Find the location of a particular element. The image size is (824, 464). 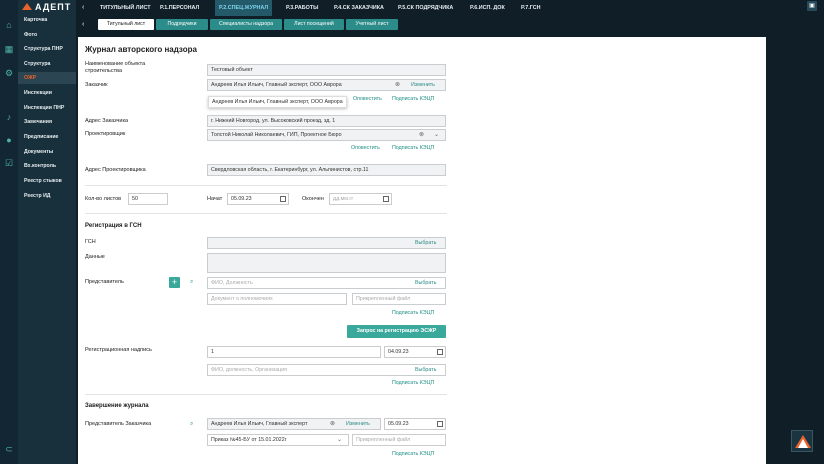

subtab-accounting-sheet: Учетный лист is located at coordinates (372, 24).